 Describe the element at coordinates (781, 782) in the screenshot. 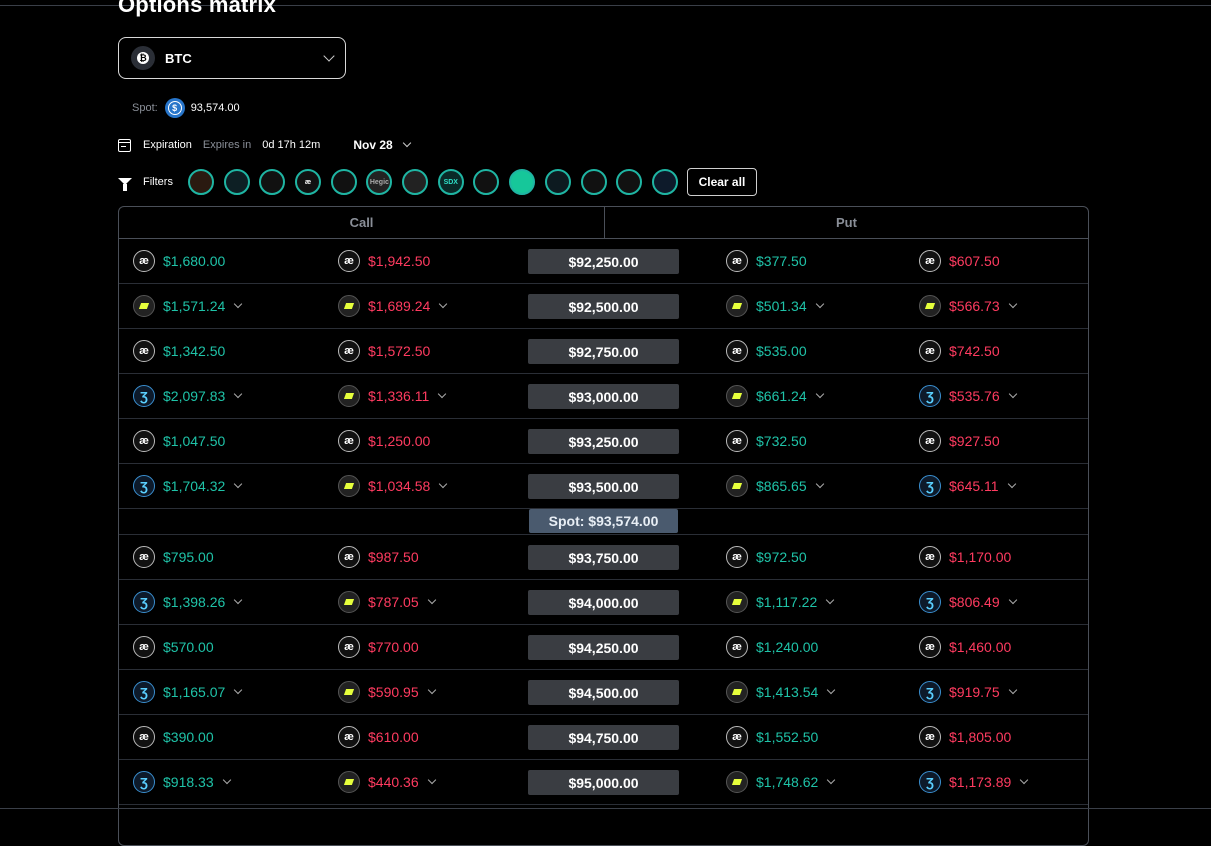

I see `put-buy-price: $1,748.62` at that location.